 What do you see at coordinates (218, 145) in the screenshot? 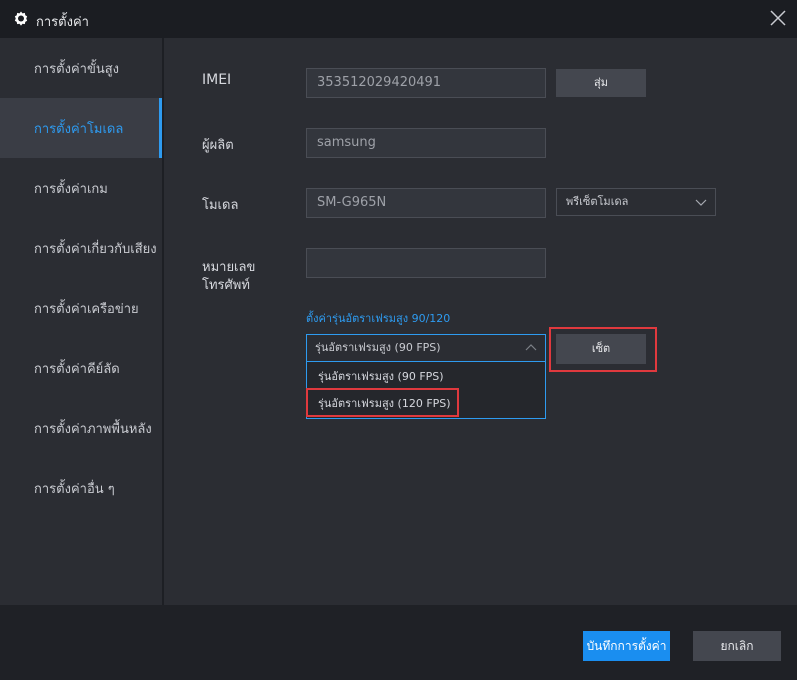
I see `manufacturer-label: ผู้ผลิต` at bounding box center [218, 145].